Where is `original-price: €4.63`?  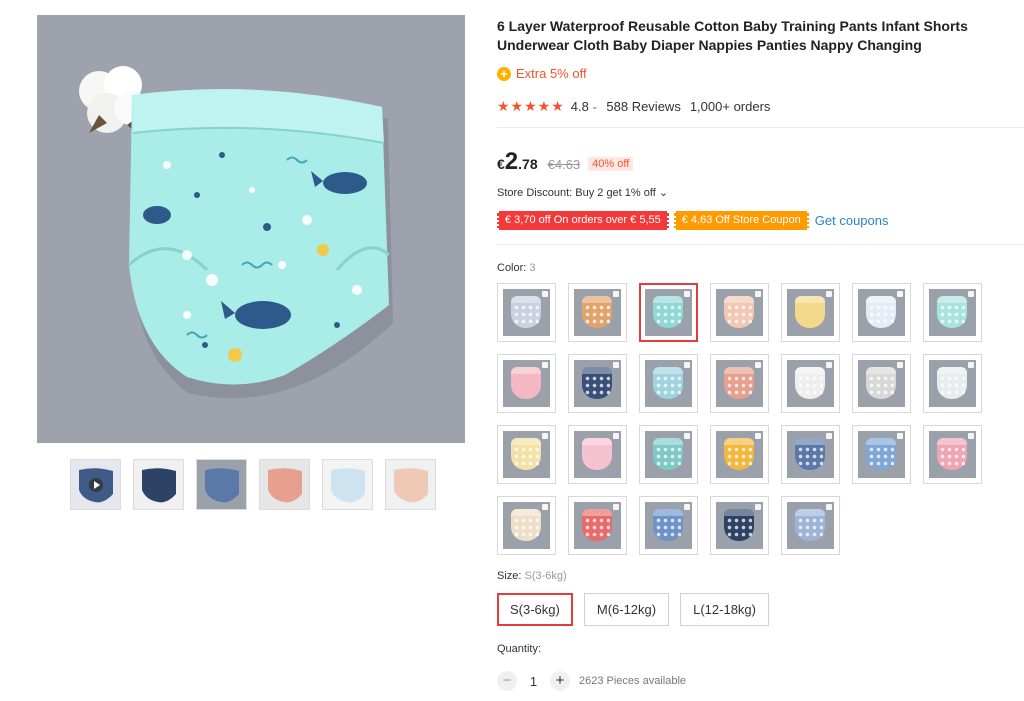 original-price: €4.63 is located at coordinates (564, 164).